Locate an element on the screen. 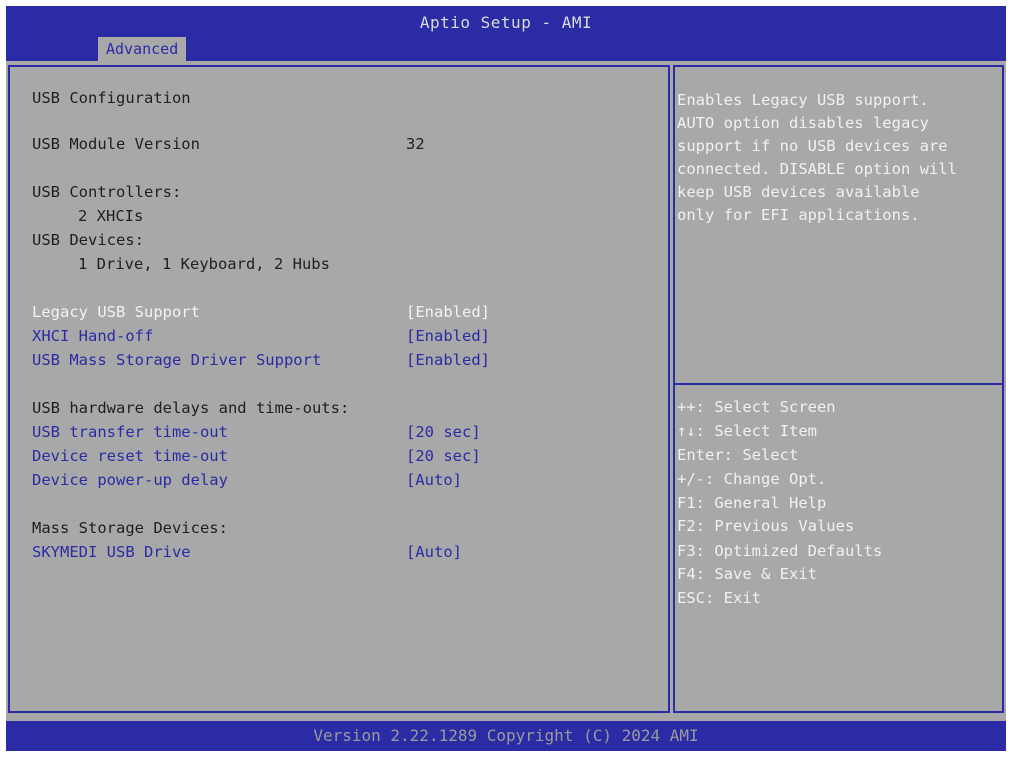 The image size is (1012, 757). key-help-save-exit: F4: Save & Exit is located at coordinates (747, 574).